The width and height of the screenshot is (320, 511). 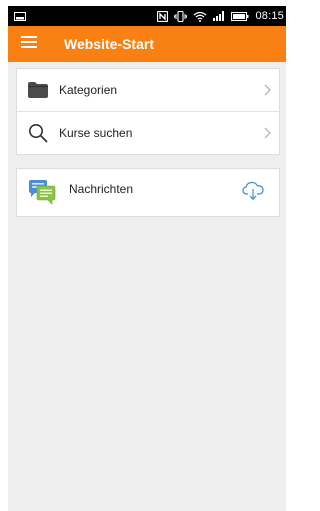 What do you see at coordinates (38, 90) in the screenshot?
I see `folder-icon` at bounding box center [38, 90].